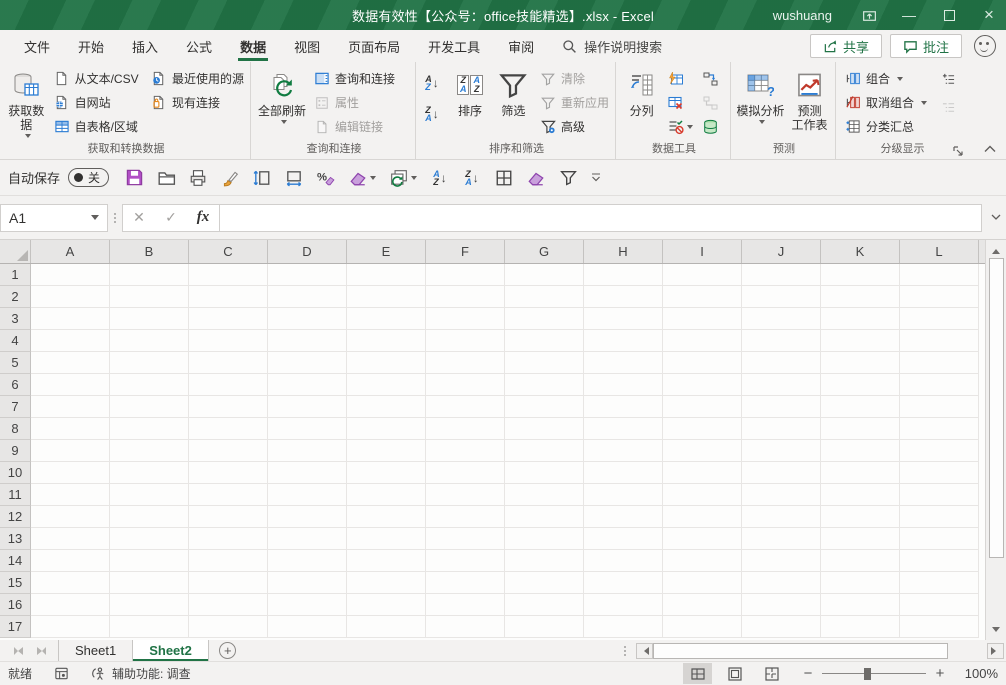 The width and height of the screenshot is (1006, 685). I want to click on recent-sources-button: 最近使用的源, so click(197, 78).